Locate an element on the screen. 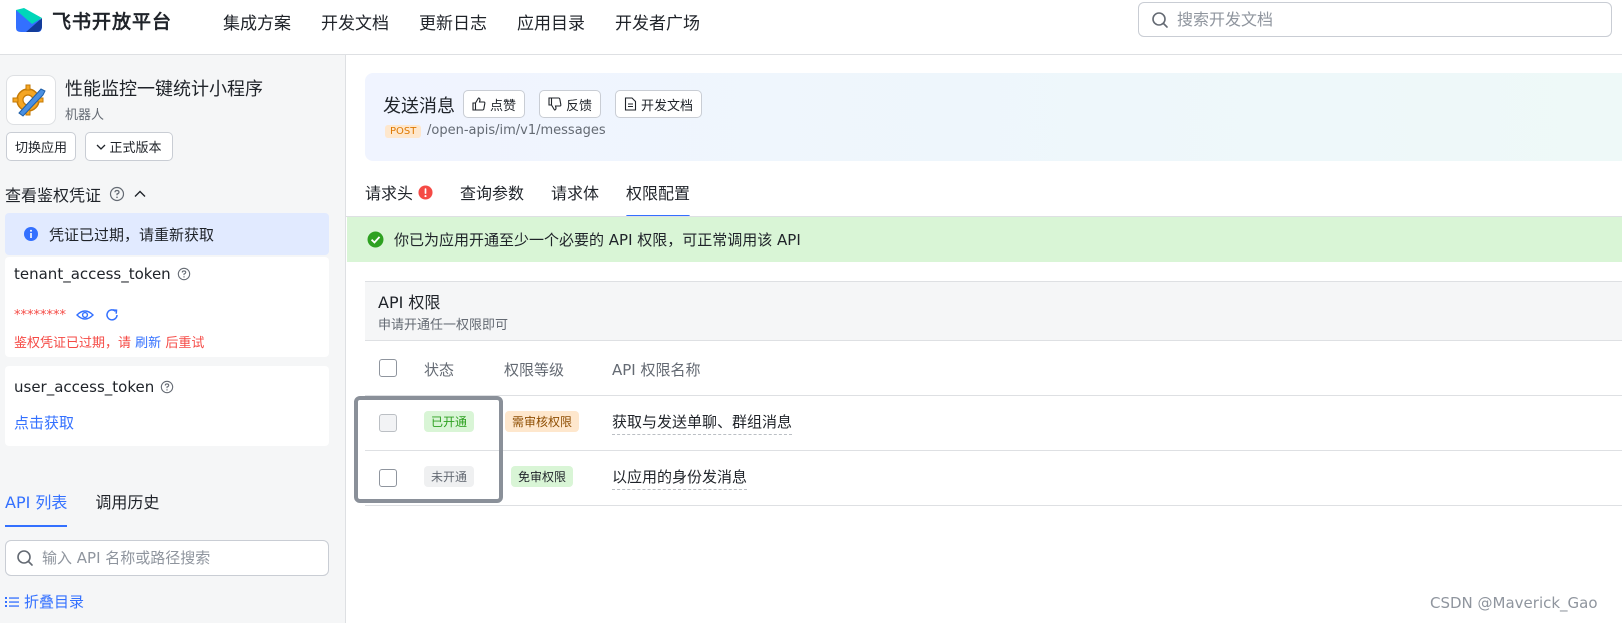  tenant-token-label: tenant_access_token is located at coordinates (102, 274).